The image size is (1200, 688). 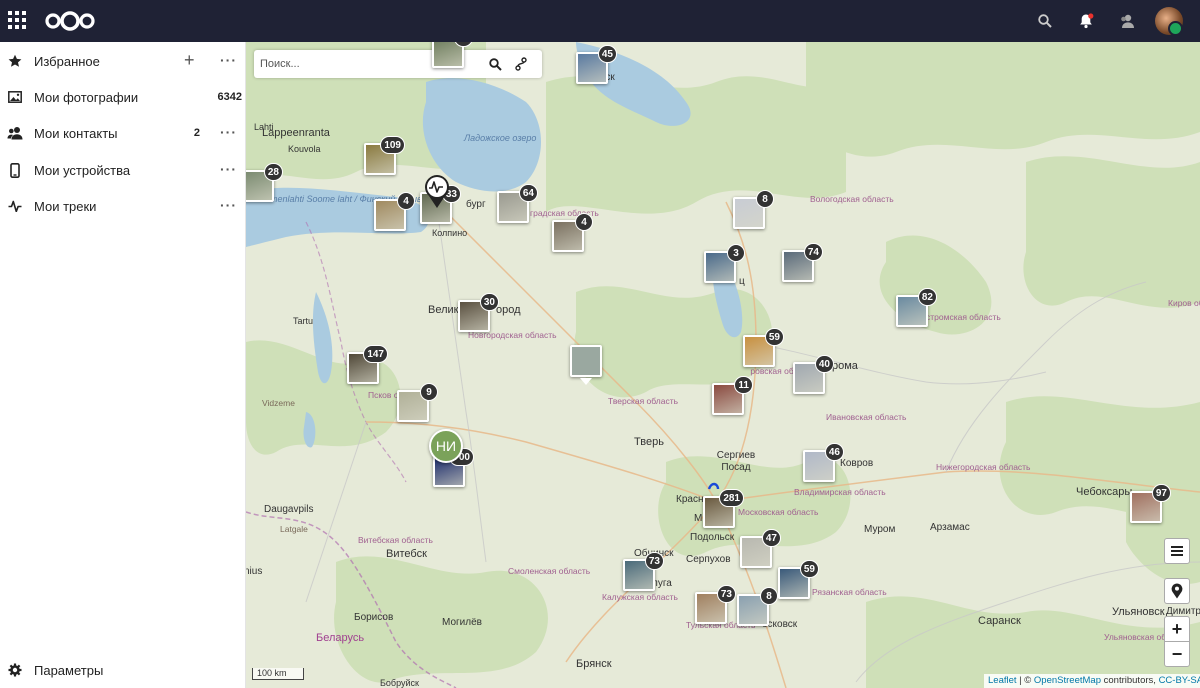 I want to click on route-icon, so click(x=521, y=64).